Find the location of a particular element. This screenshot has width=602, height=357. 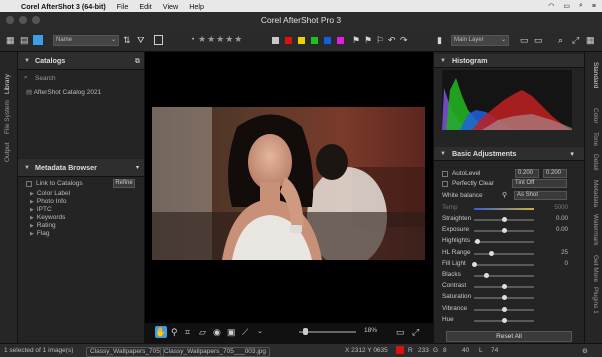

menu-edit: Edit is located at coordinates (145, 6).